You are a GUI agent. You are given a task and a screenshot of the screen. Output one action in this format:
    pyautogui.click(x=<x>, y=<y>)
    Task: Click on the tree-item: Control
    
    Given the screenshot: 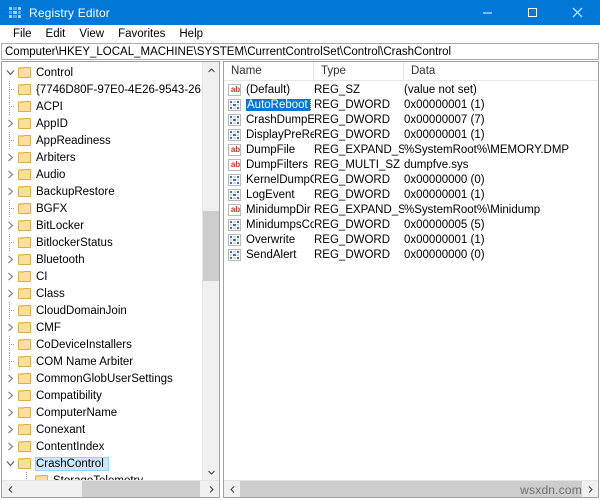 What is the action you would take?
    pyautogui.click(x=102, y=72)
    